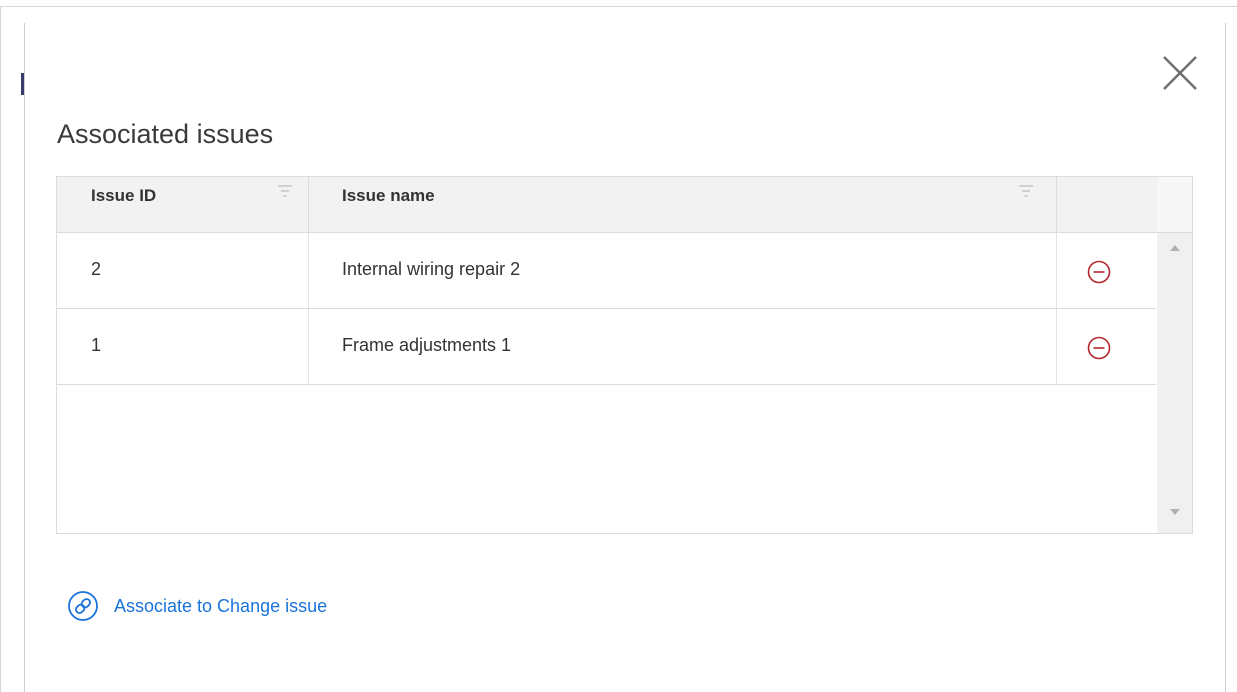 The width and height of the screenshot is (1237, 692). What do you see at coordinates (22, 84) in the screenshot?
I see `background-edge-mark` at bounding box center [22, 84].